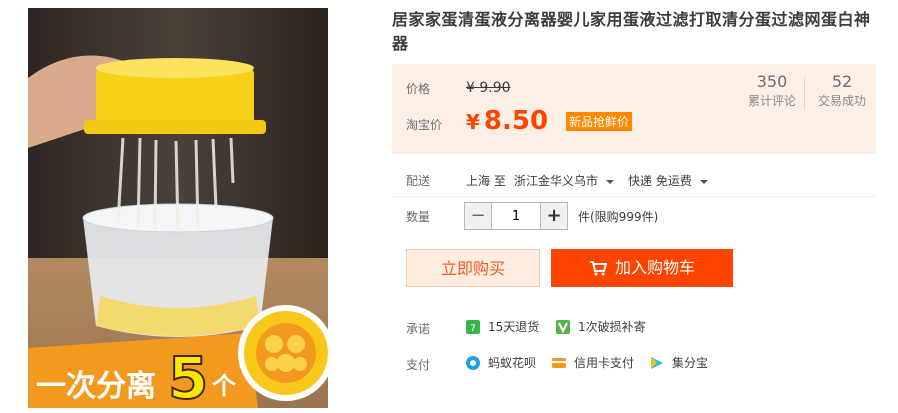 This screenshot has height=413, width=898. I want to click on payment-label: 支付, so click(418, 365).